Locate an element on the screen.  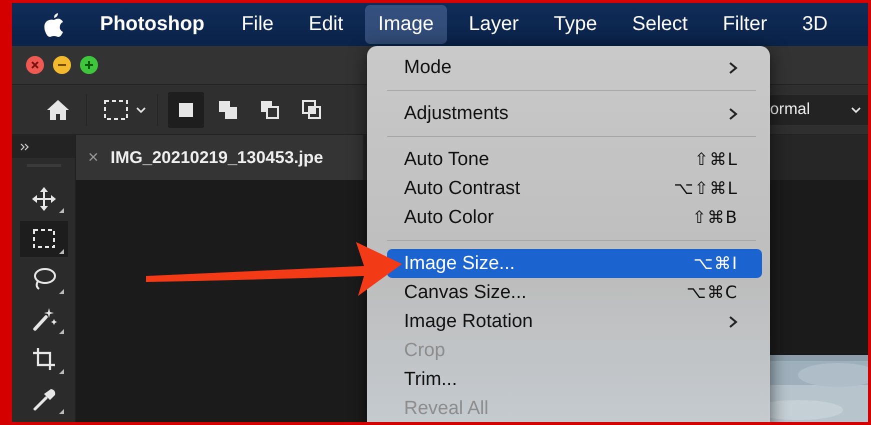
menu-bar-item: Layer is located at coordinates (494, 24).